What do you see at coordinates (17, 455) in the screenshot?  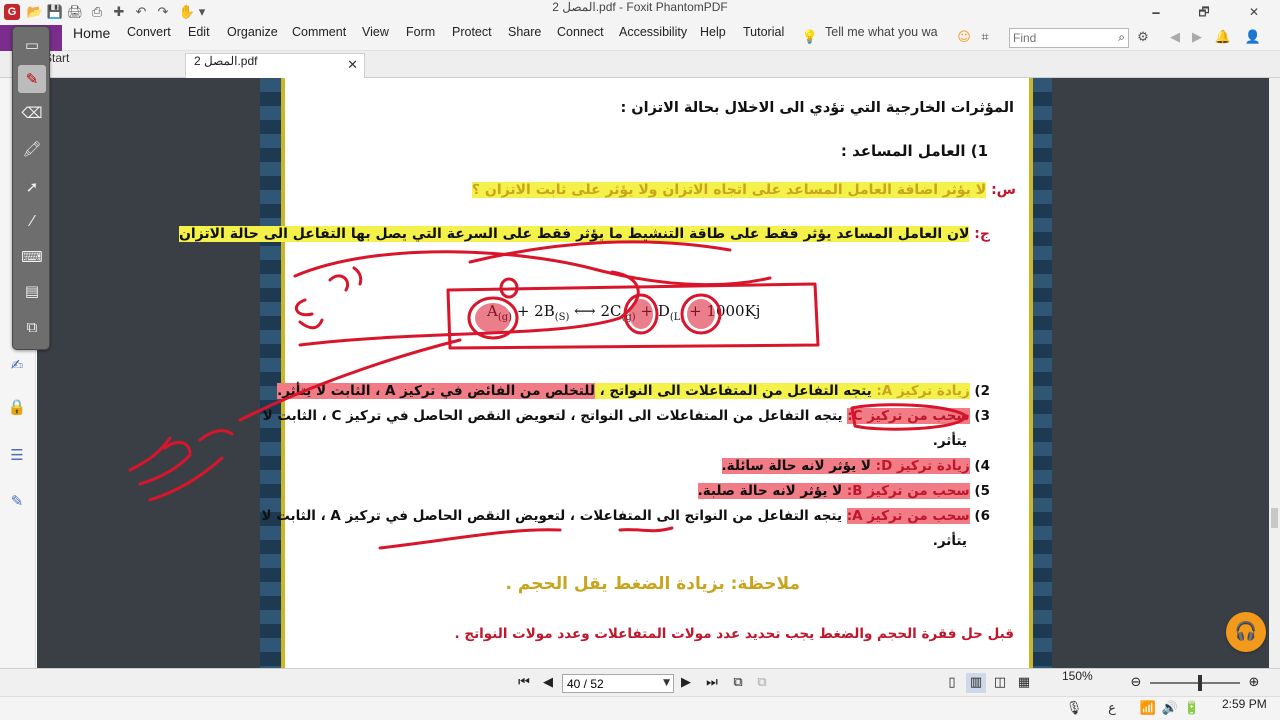 I see `layers-panel-icon: ☰` at bounding box center [17, 455].